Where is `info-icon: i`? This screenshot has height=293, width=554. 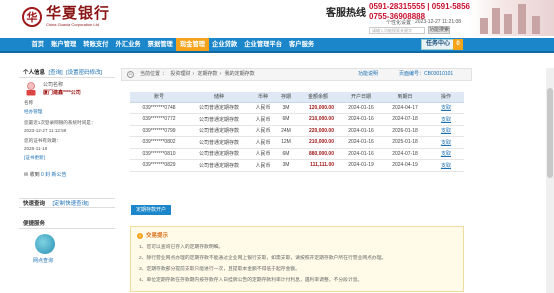 info-icon: i is located at coordinates (140, 236).